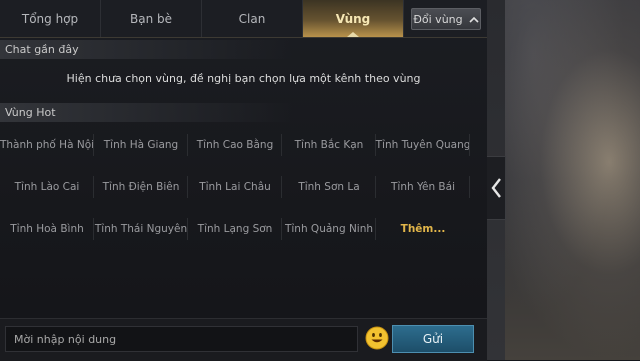 The image size is (640, 361). Describe the element at coordinates (181, 339) in the screenshot. I see `message-input` at that location.